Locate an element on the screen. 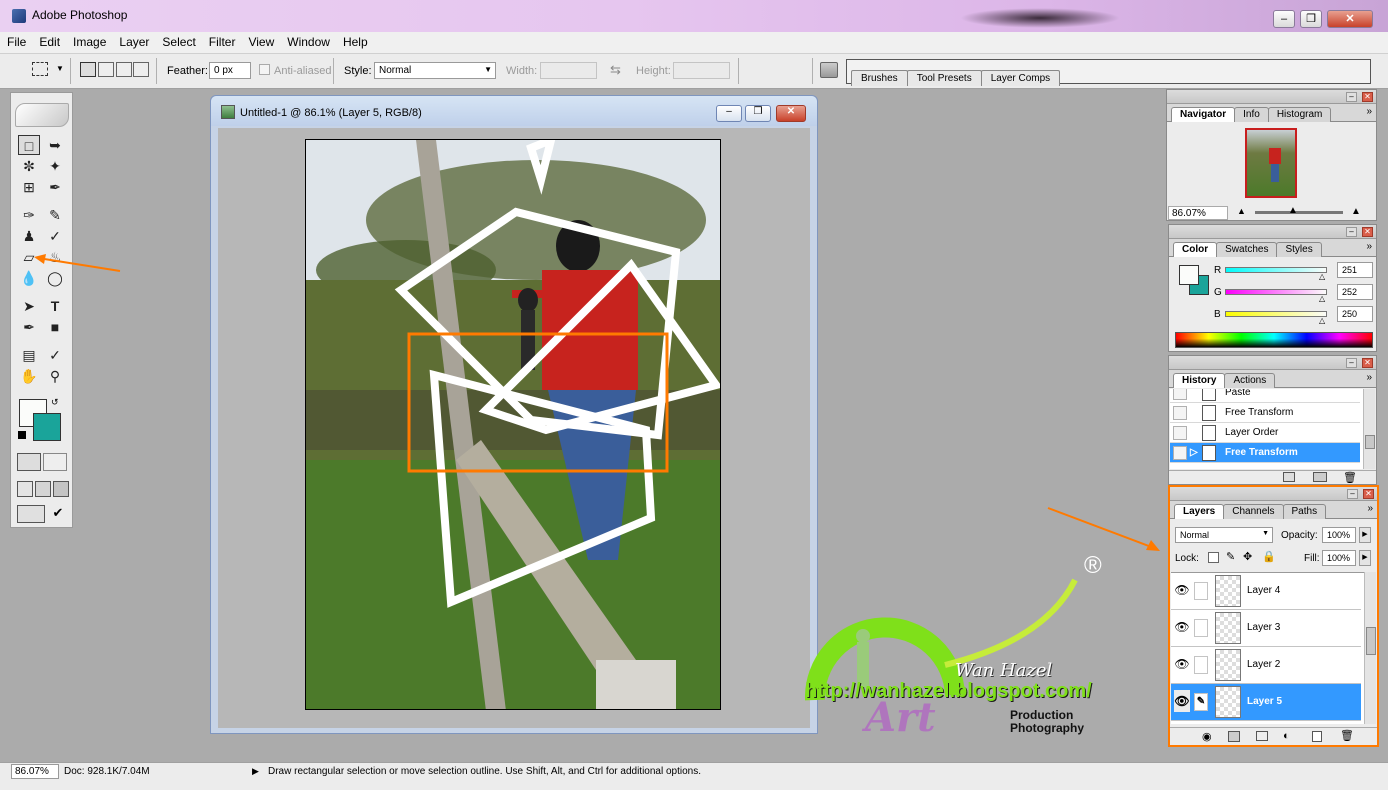 The image size is (1388, 790). channel-b-slider is located at coordinates (1276, 314).